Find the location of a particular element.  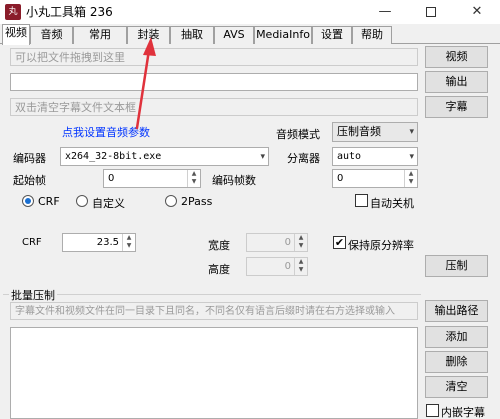

tab-video: 视频 is located at coordinates (16, 34).